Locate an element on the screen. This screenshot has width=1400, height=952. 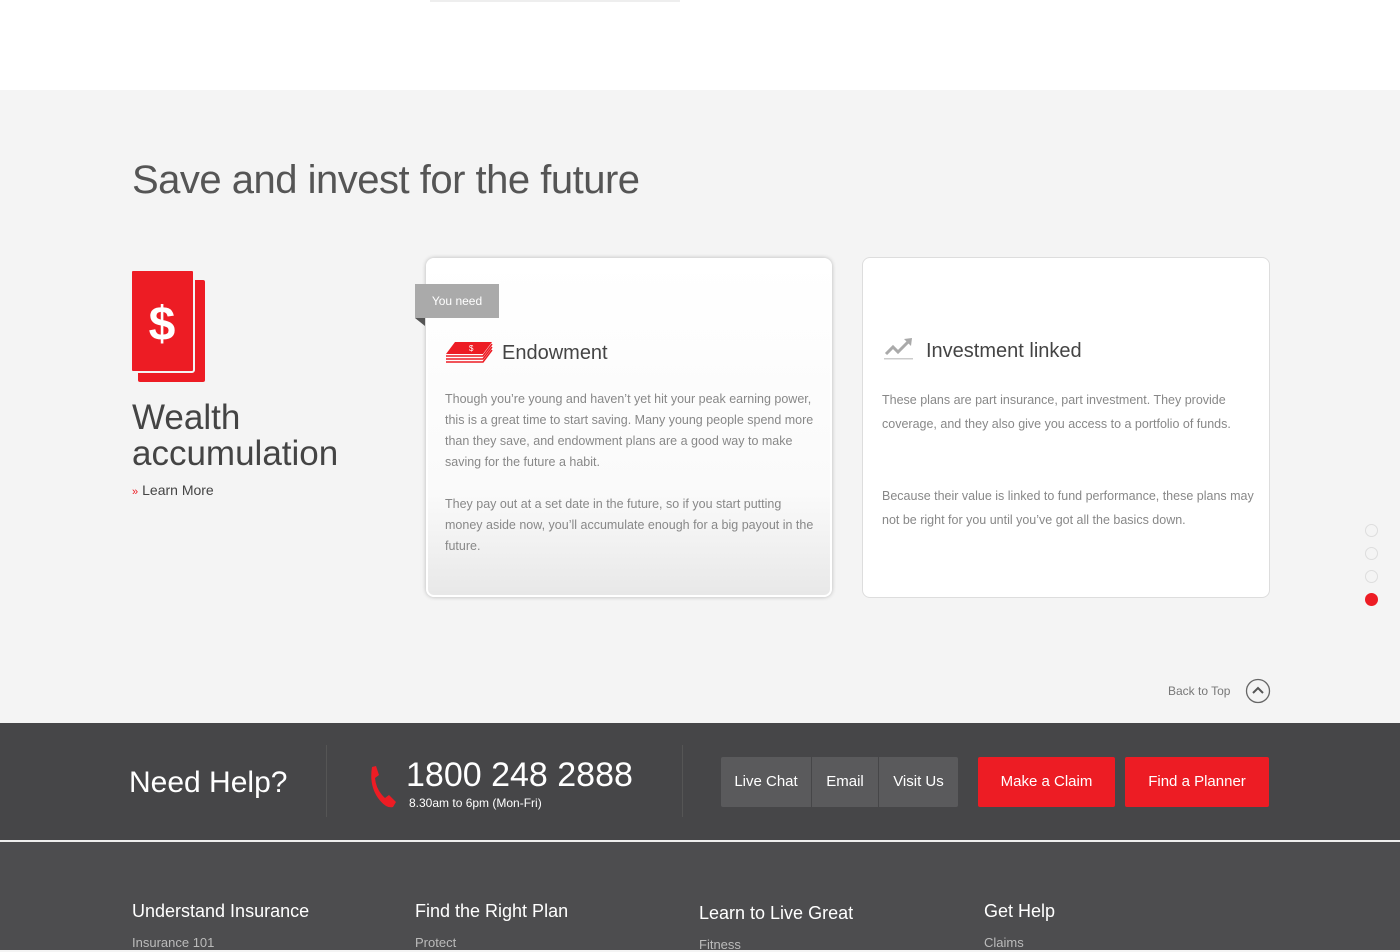
money-stack-icon: $ is located at coordinates (469, 352).